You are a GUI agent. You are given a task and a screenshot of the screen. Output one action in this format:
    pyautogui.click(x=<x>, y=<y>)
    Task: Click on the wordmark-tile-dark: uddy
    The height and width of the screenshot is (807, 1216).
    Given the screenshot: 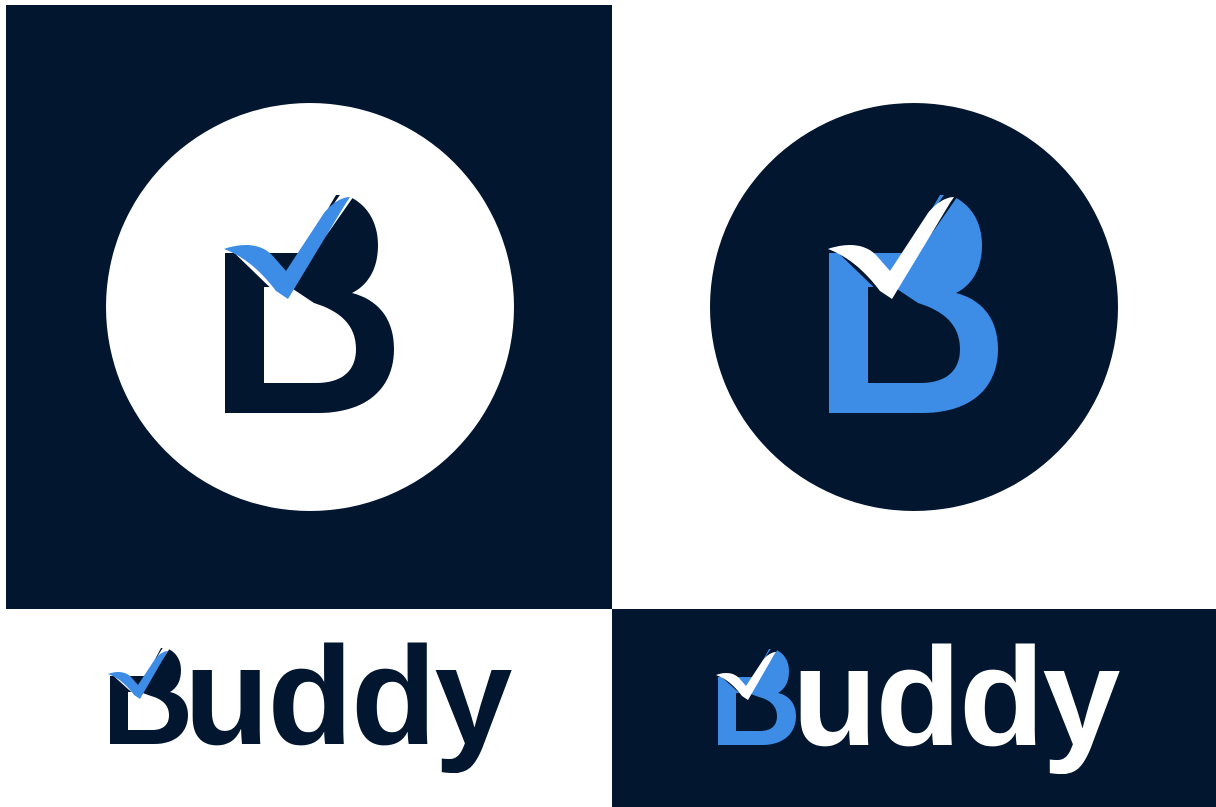 What is the action you would take?
    pyautogui.click(x=914, y=708)
    